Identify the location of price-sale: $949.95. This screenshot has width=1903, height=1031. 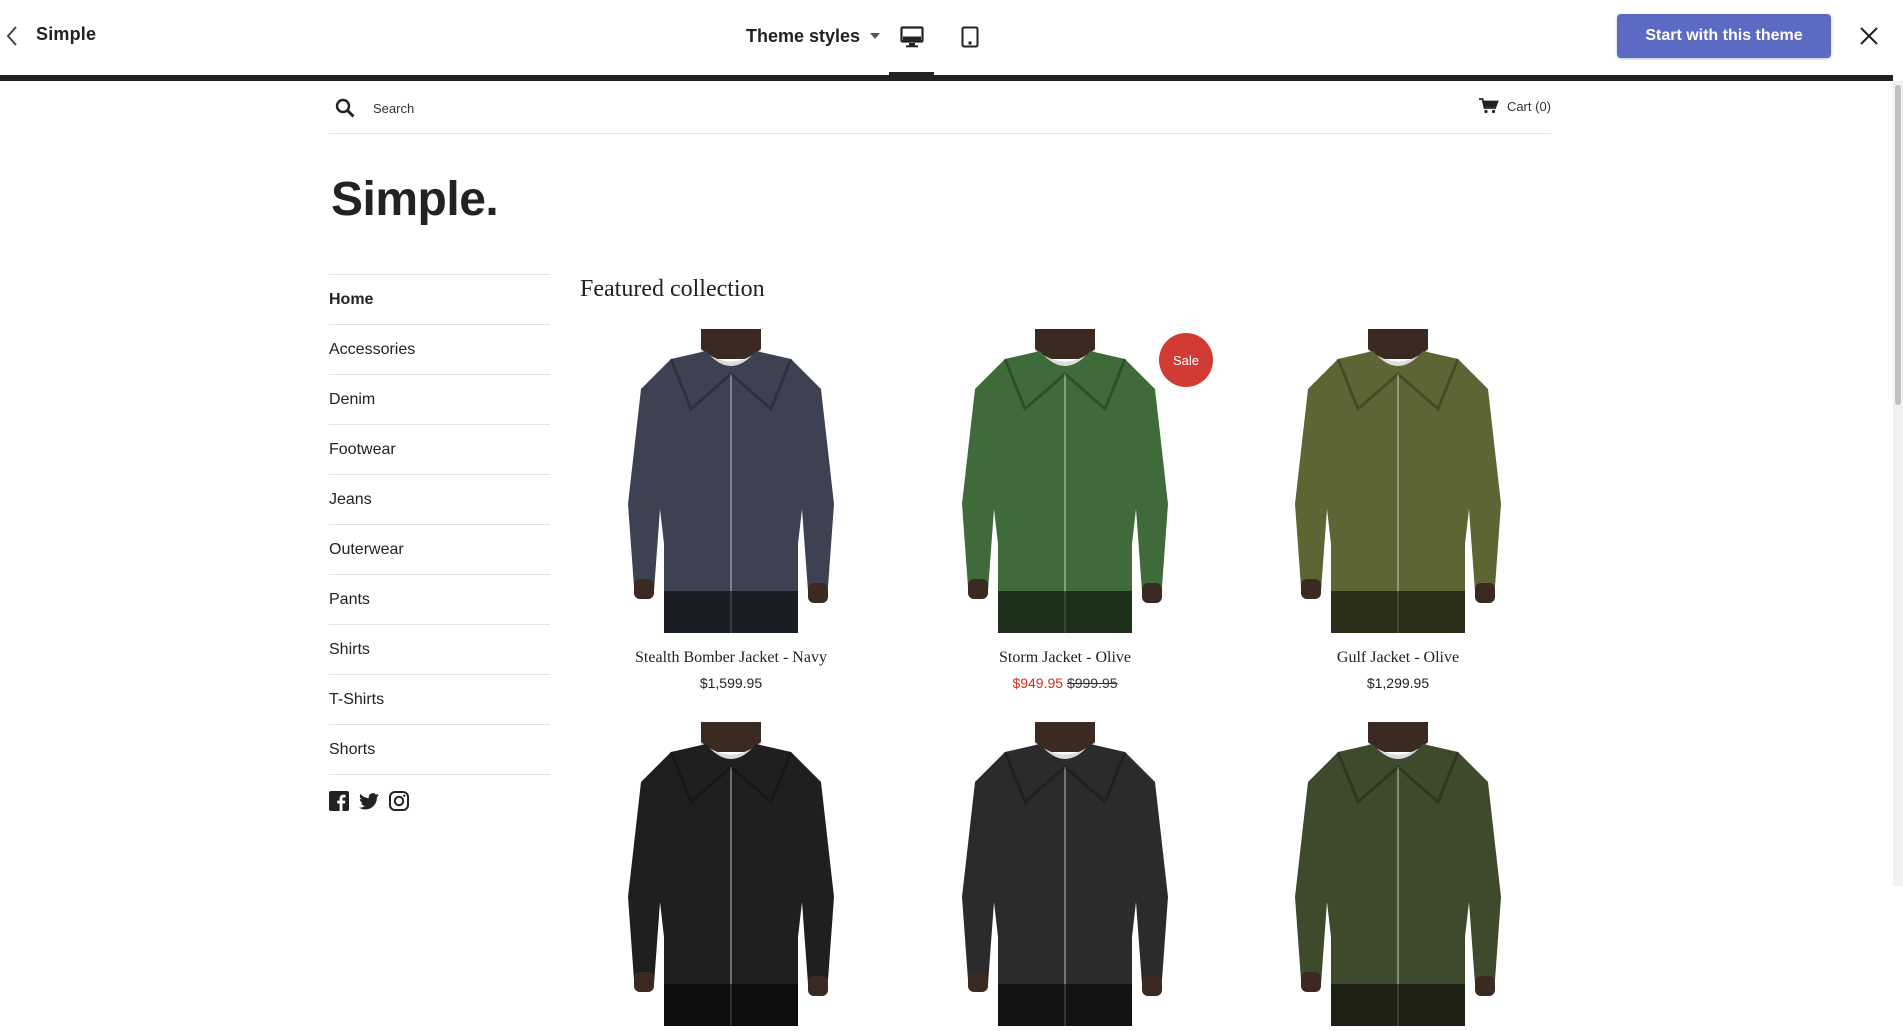
(1038, 683).